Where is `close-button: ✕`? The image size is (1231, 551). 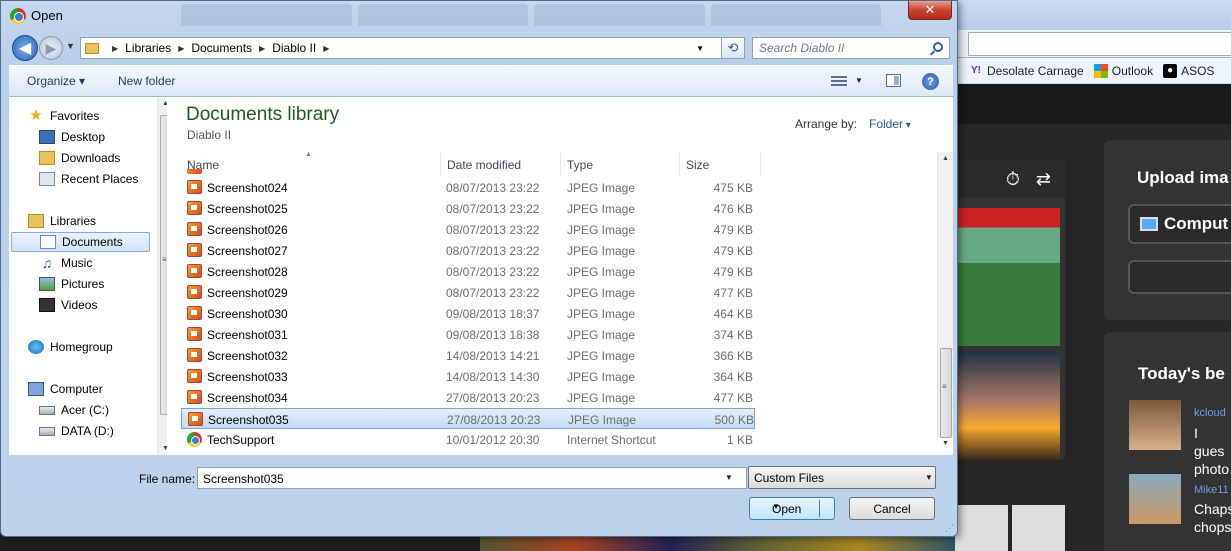 close-button: ✕ is located at coordinates (930, 10).